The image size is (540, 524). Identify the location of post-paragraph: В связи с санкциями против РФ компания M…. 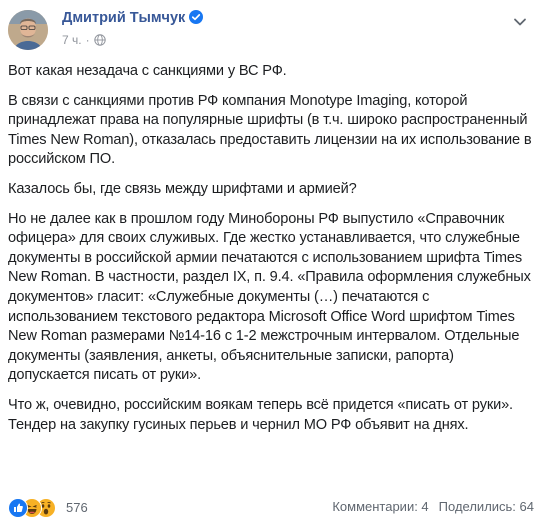
(270, 130).